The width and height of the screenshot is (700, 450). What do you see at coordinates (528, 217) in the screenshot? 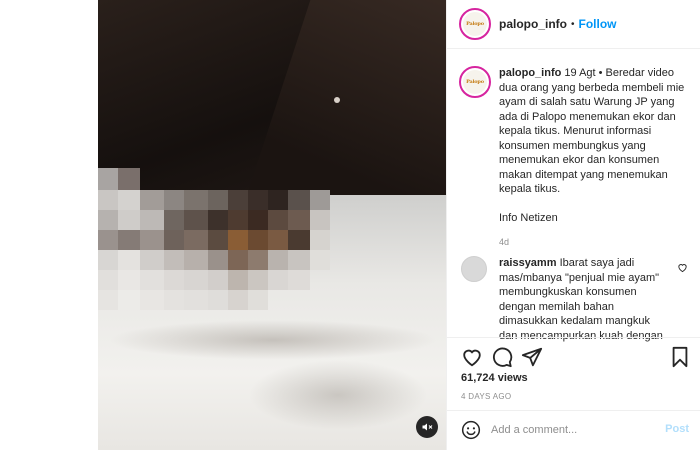
I see `caption-source: Info Netizen` at bounding box center [528, 217].